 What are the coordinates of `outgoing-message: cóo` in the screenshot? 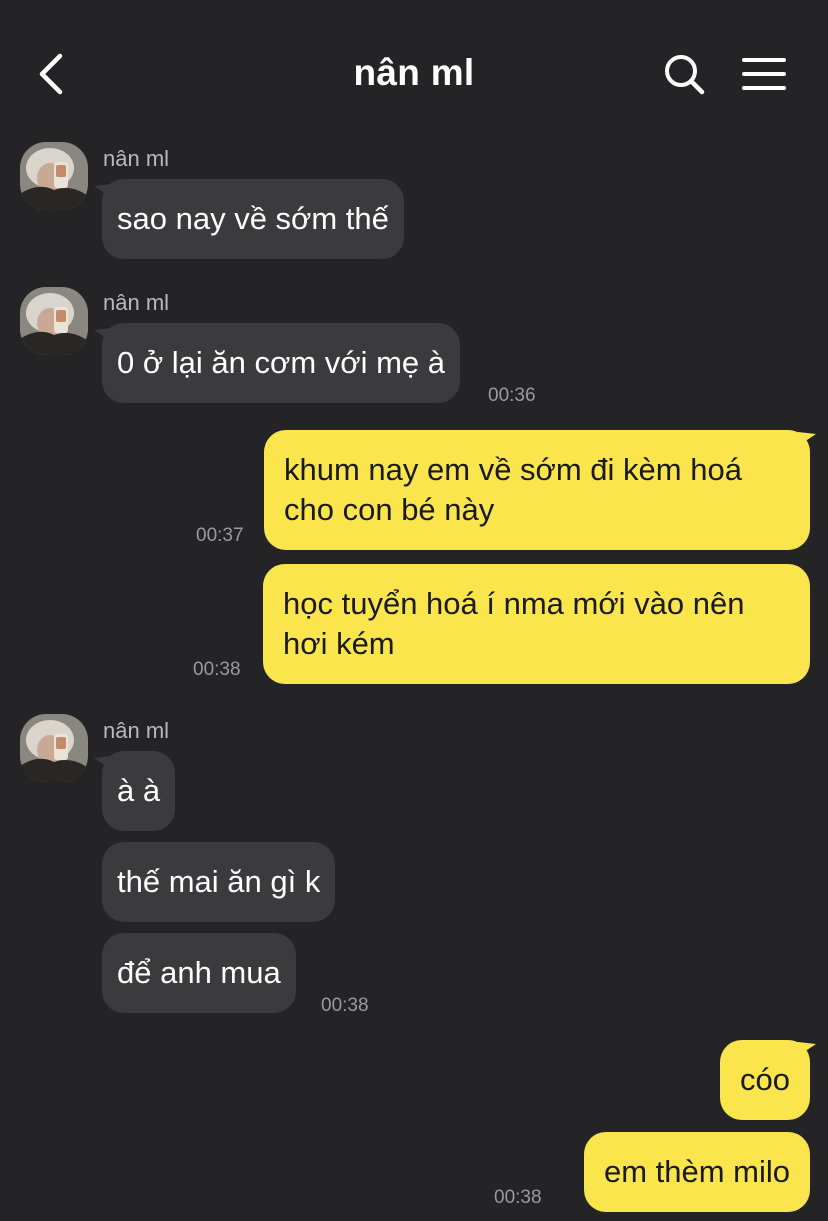 It's located at (765, 1080).